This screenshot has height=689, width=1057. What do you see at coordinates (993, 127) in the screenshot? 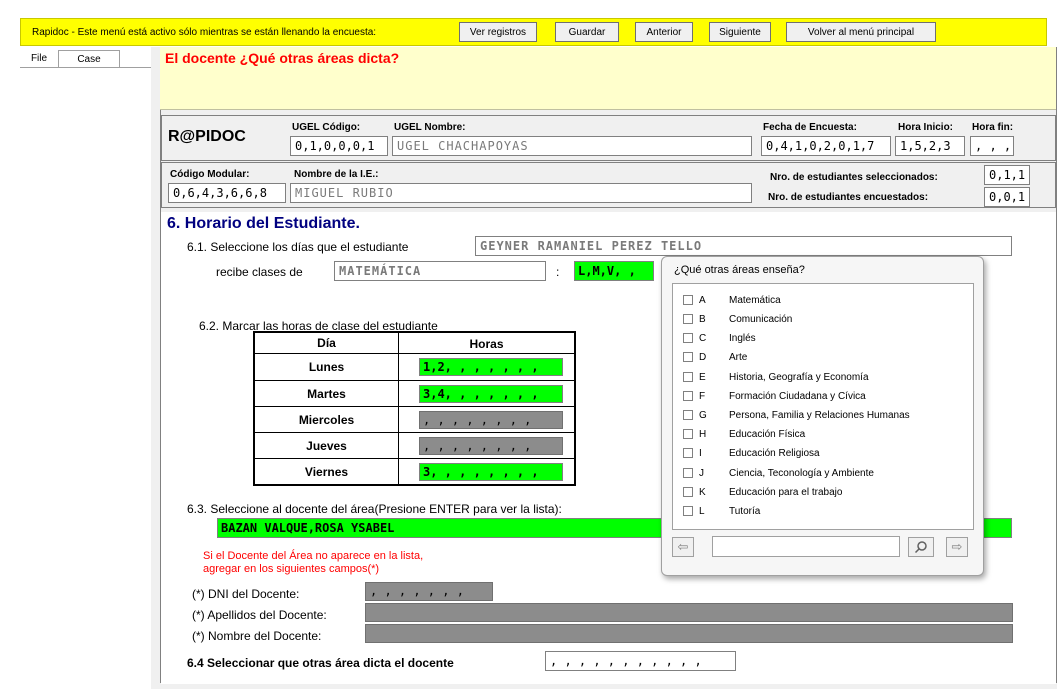
I see `hora-fin-label: Hora fin:` at bounding box center [993, 127].